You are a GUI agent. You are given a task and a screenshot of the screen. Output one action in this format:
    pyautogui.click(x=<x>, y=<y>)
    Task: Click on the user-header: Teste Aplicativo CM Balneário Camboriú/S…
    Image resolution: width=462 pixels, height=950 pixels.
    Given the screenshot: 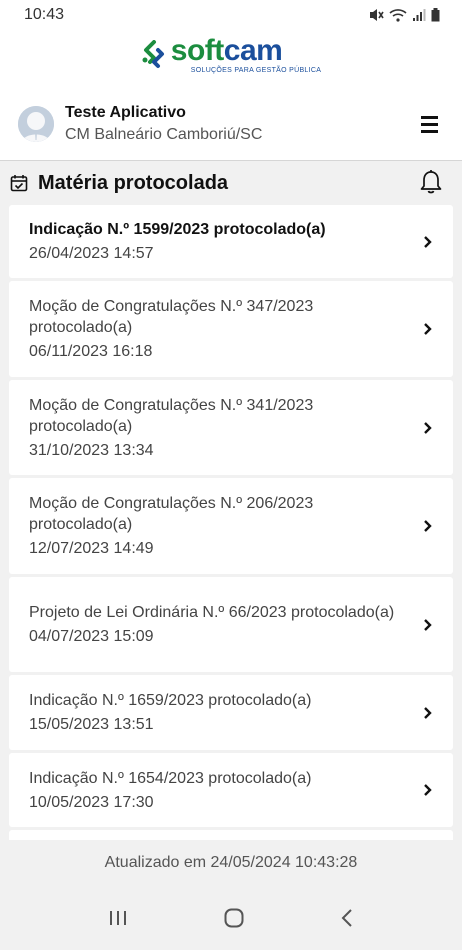 What is the action you would take?
    pyautogui.click(x=231, y=124)
    